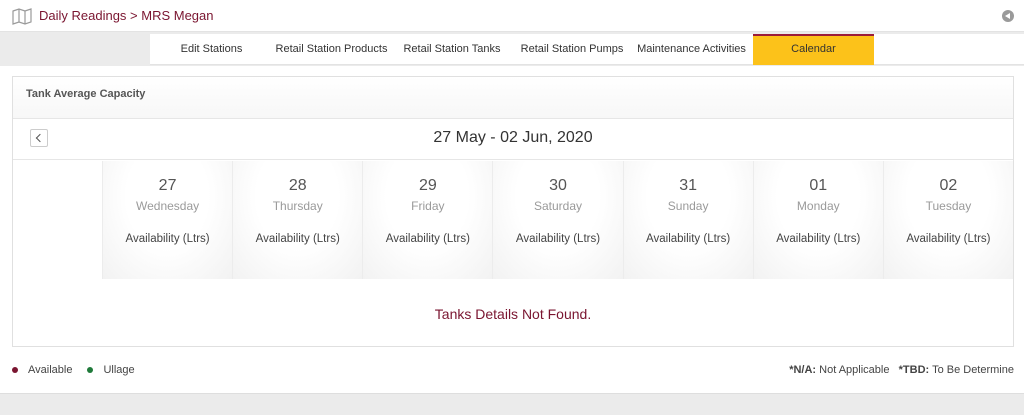  What do you see at coordinates (818, 220) in the screenshot?
I see `day-column: 01 Monday Availability (Ltrs)` at bounding box center [818, 220].